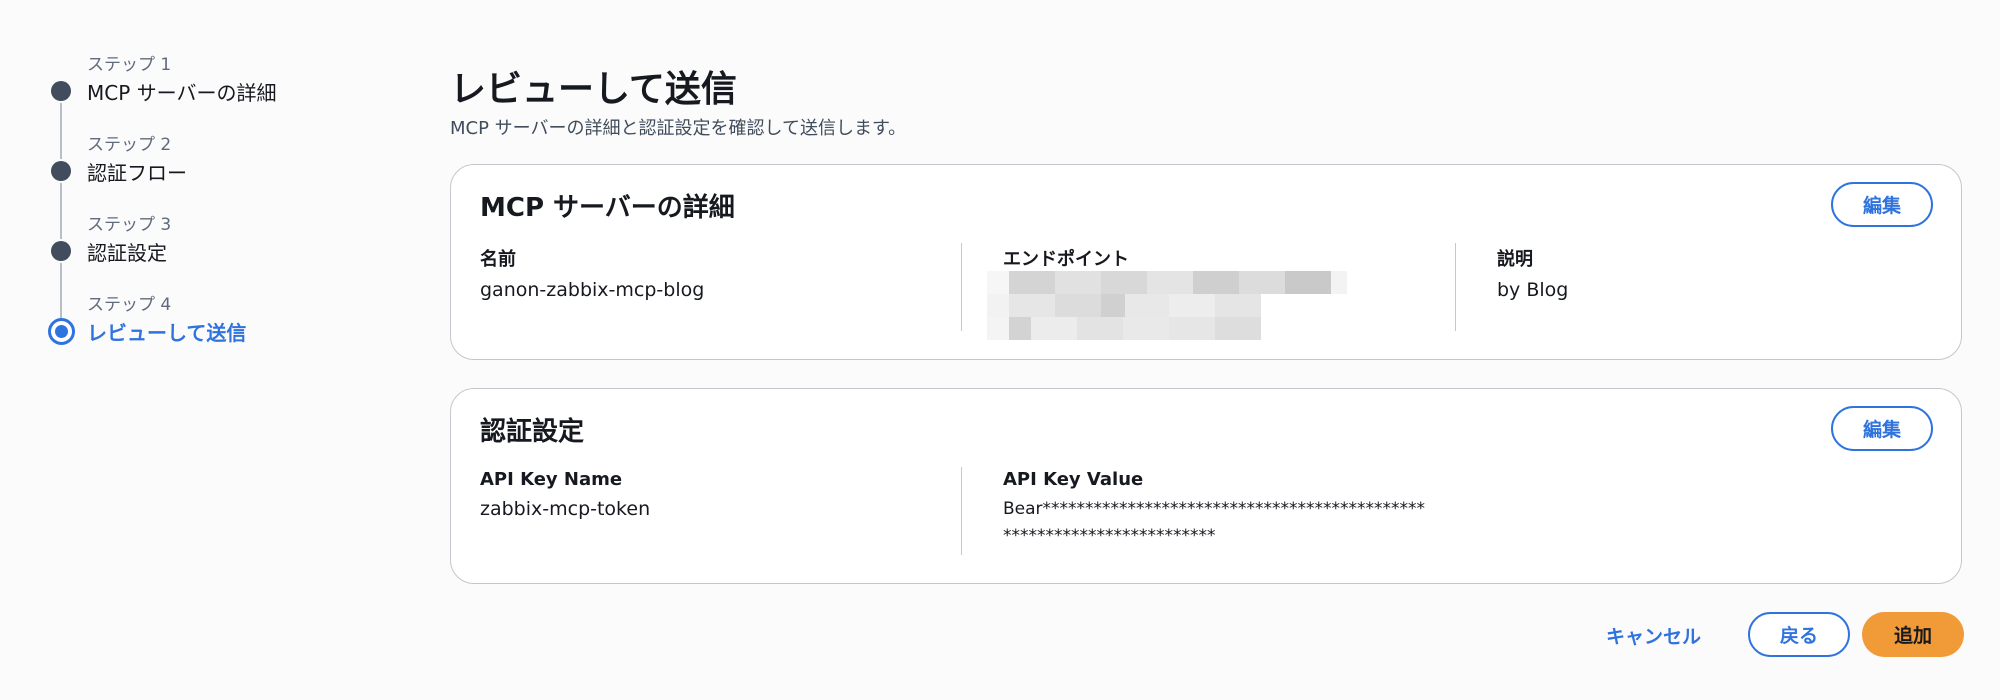 Image resolution: width=2000 pixels, height=700 pixels. I want to click on step-2: ステップ 2 認証フロー, so click(224, 184).